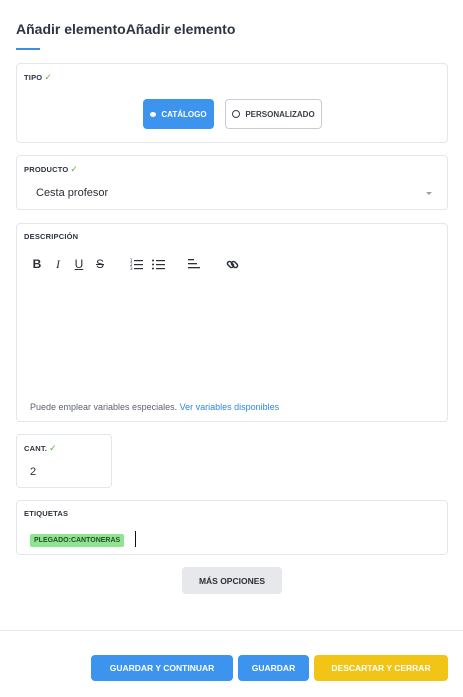 Image resolution: width=463 pixels, height=697 pixels. Describe the element at coordinates (37, 264) in the screenshot. I see `bold-button: B` at that location.